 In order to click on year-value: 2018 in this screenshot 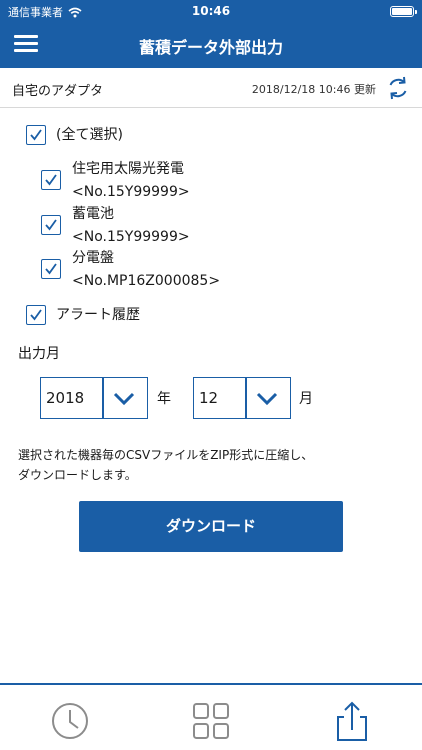, I will do `click(65, 398)`.